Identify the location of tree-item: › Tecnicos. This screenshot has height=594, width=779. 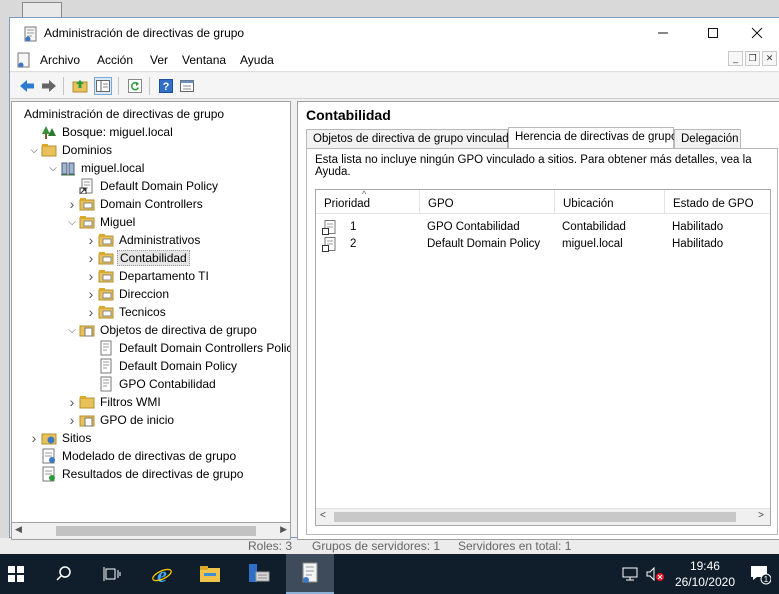
(126, 312).